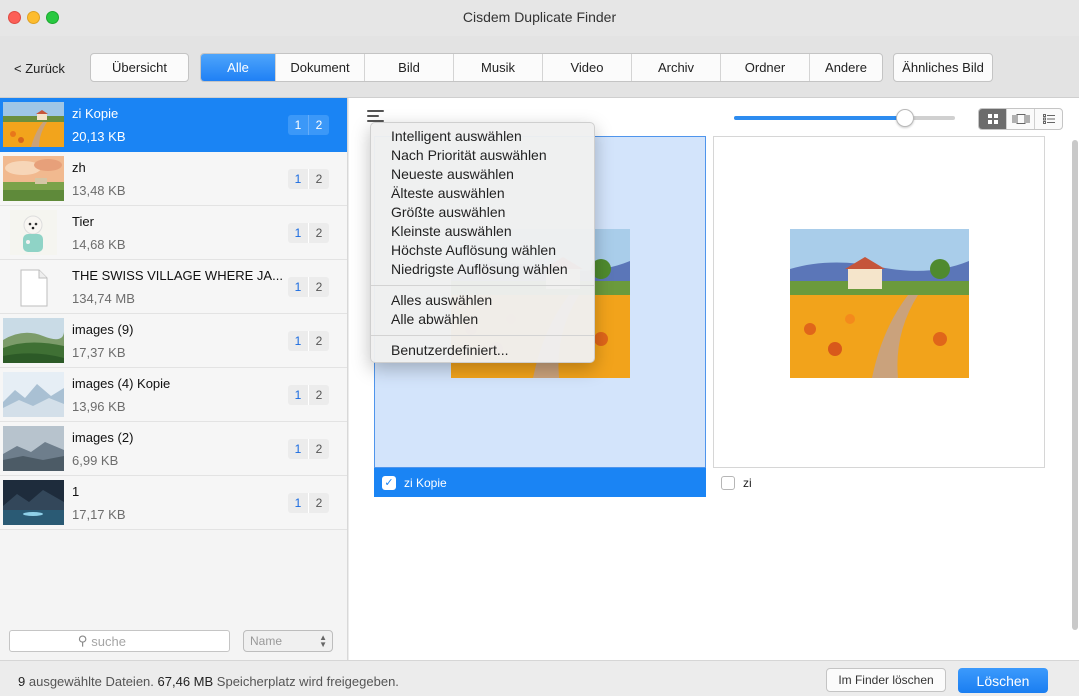  Describe the element at coordinates (676, 67) in the screenshot. I see `tab-archiv: Archiv` at that location.